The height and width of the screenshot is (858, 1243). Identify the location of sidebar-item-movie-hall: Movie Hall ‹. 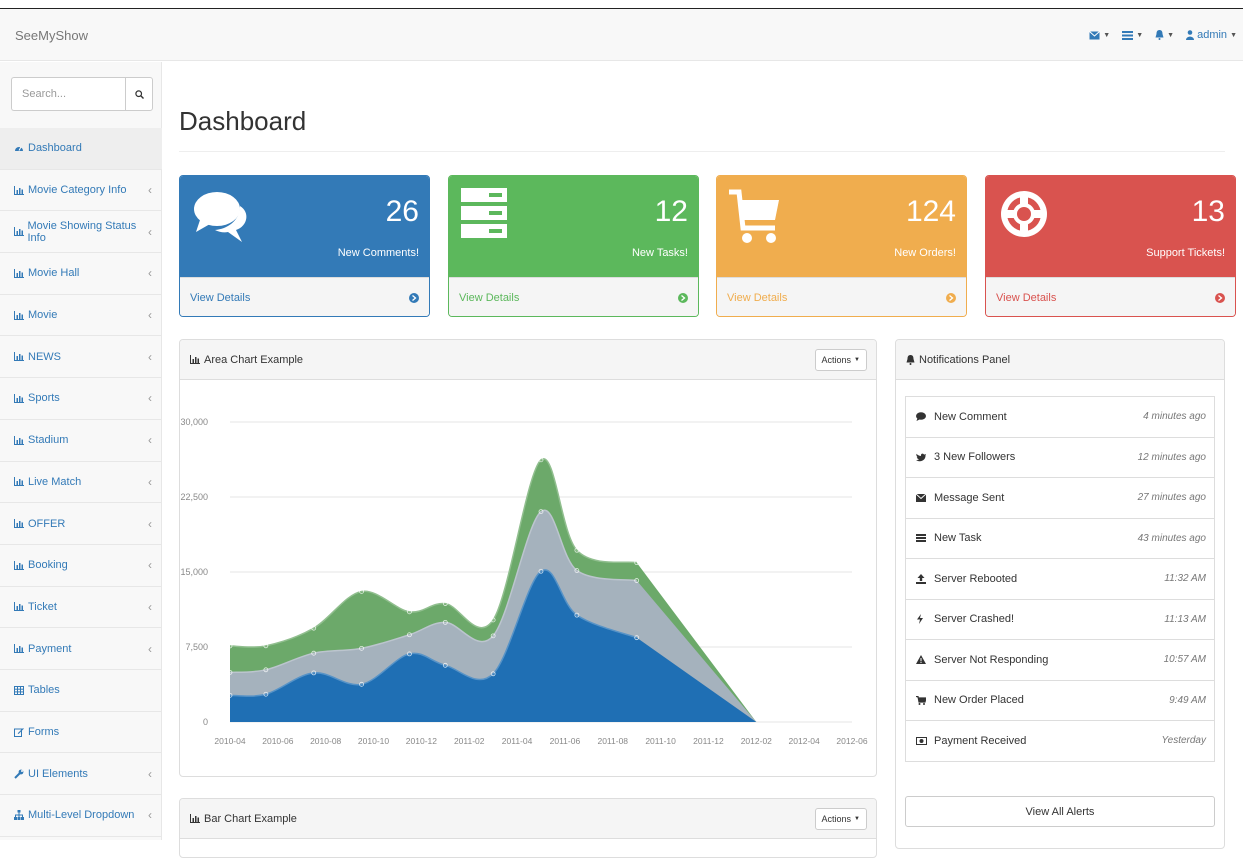
(81, 274).